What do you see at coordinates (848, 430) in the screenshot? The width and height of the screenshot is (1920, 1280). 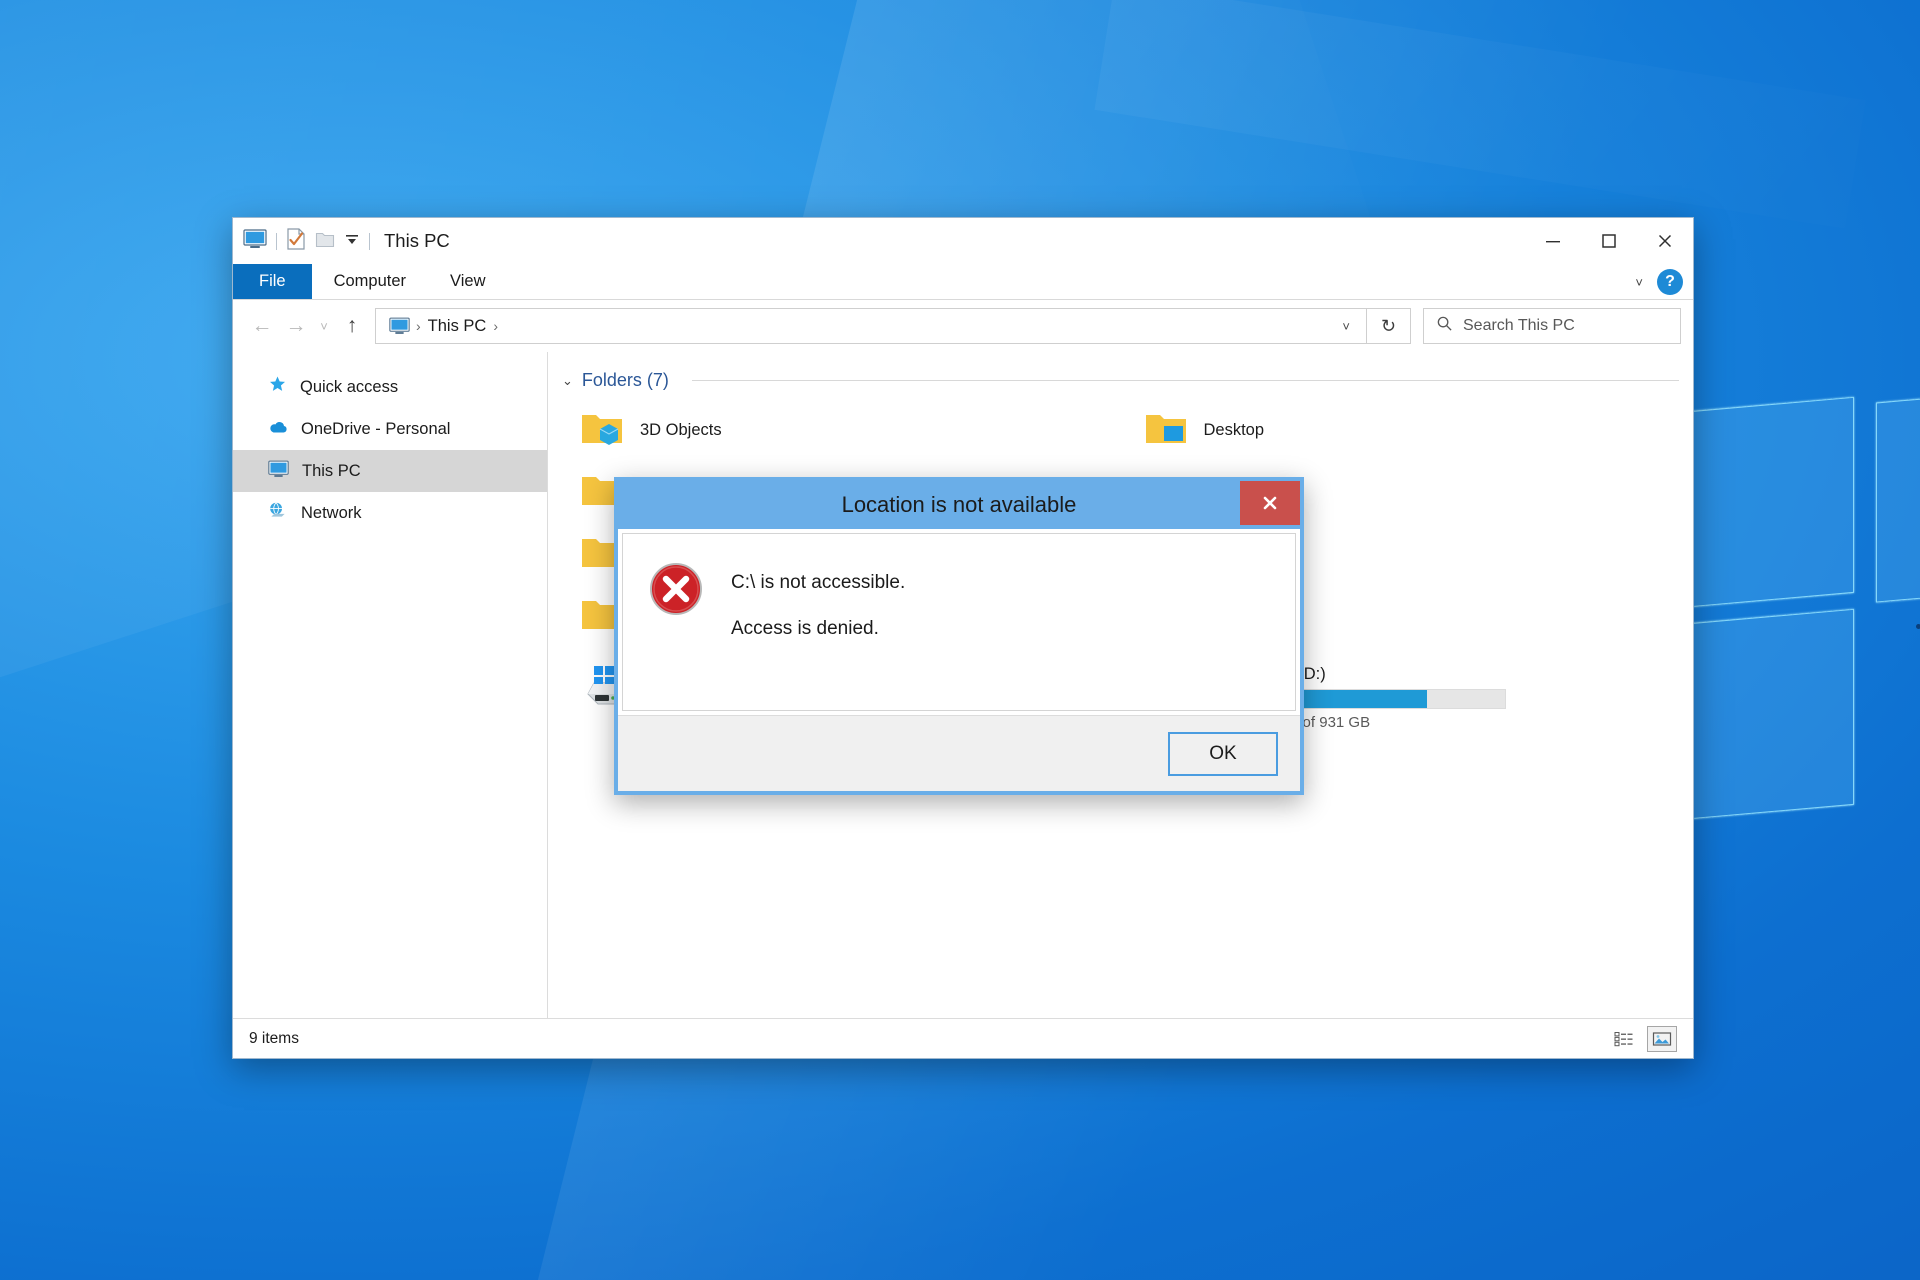 I see `folder-tile: 3D Objects` at bounding box center [848, 430].